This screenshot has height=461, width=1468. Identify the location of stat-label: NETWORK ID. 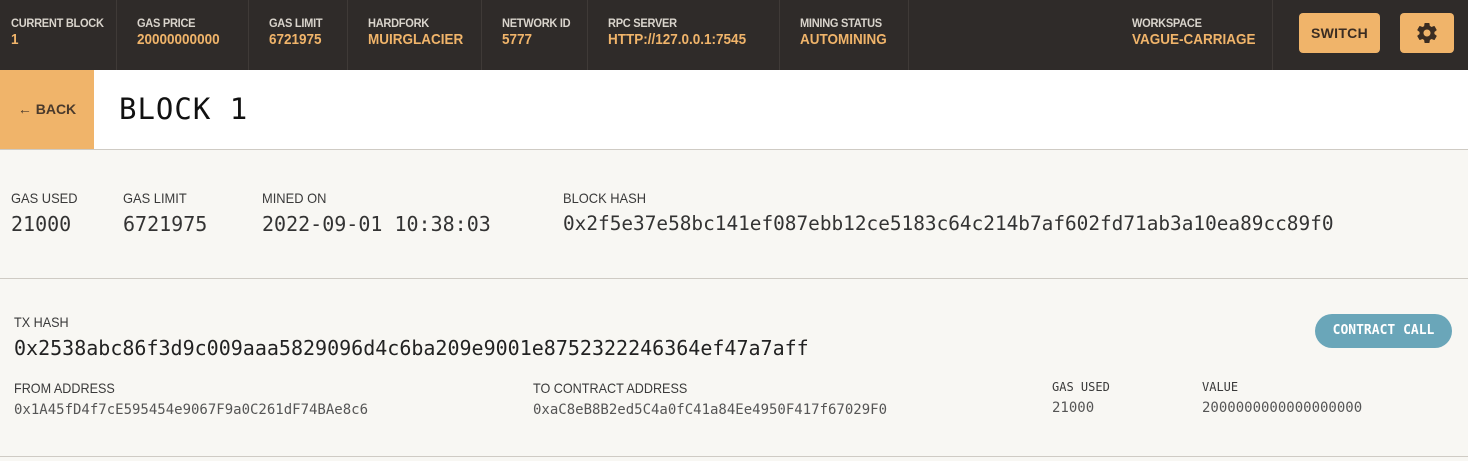
(536, 23).